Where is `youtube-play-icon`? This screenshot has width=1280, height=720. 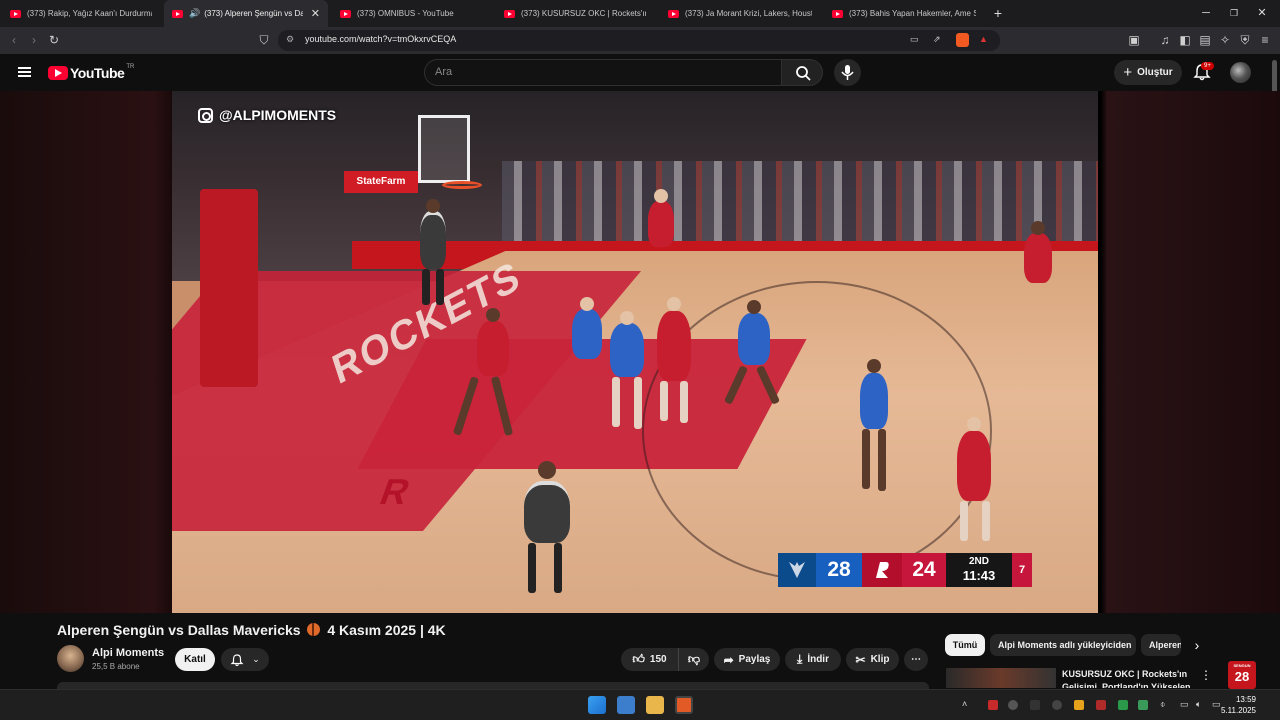 youtube-play-icon is located at coordinates (58, 73).